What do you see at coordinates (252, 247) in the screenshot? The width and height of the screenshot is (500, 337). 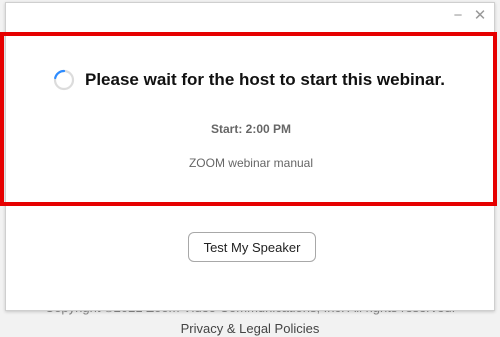 I see `test-speaker-button: Test My Speaker` at bounding box center [252, 247].